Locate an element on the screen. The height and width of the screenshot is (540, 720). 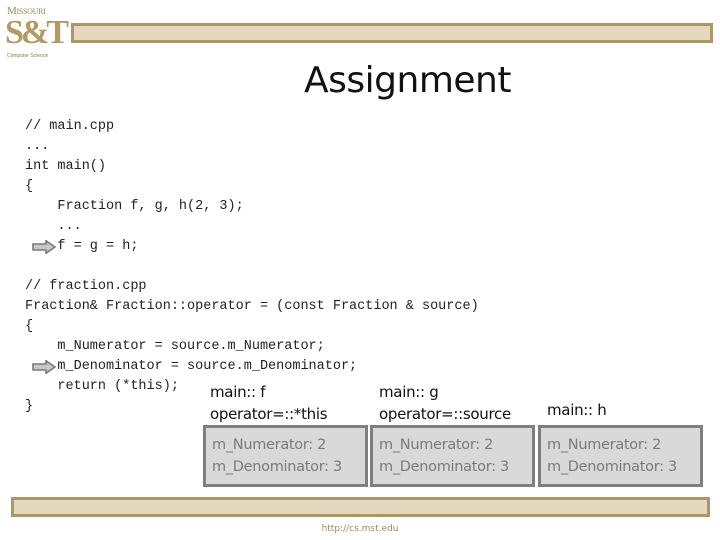
var-g-name: main:: g is located at coordinates (409, 392).